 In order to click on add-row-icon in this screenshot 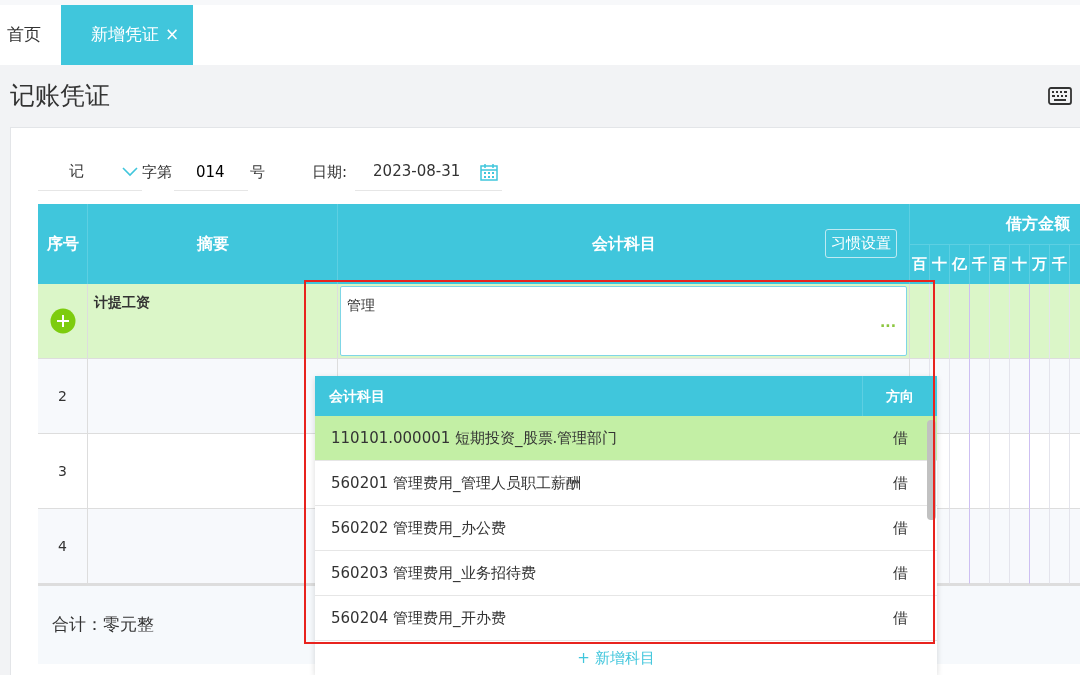, I will do `click(62, 321)`.